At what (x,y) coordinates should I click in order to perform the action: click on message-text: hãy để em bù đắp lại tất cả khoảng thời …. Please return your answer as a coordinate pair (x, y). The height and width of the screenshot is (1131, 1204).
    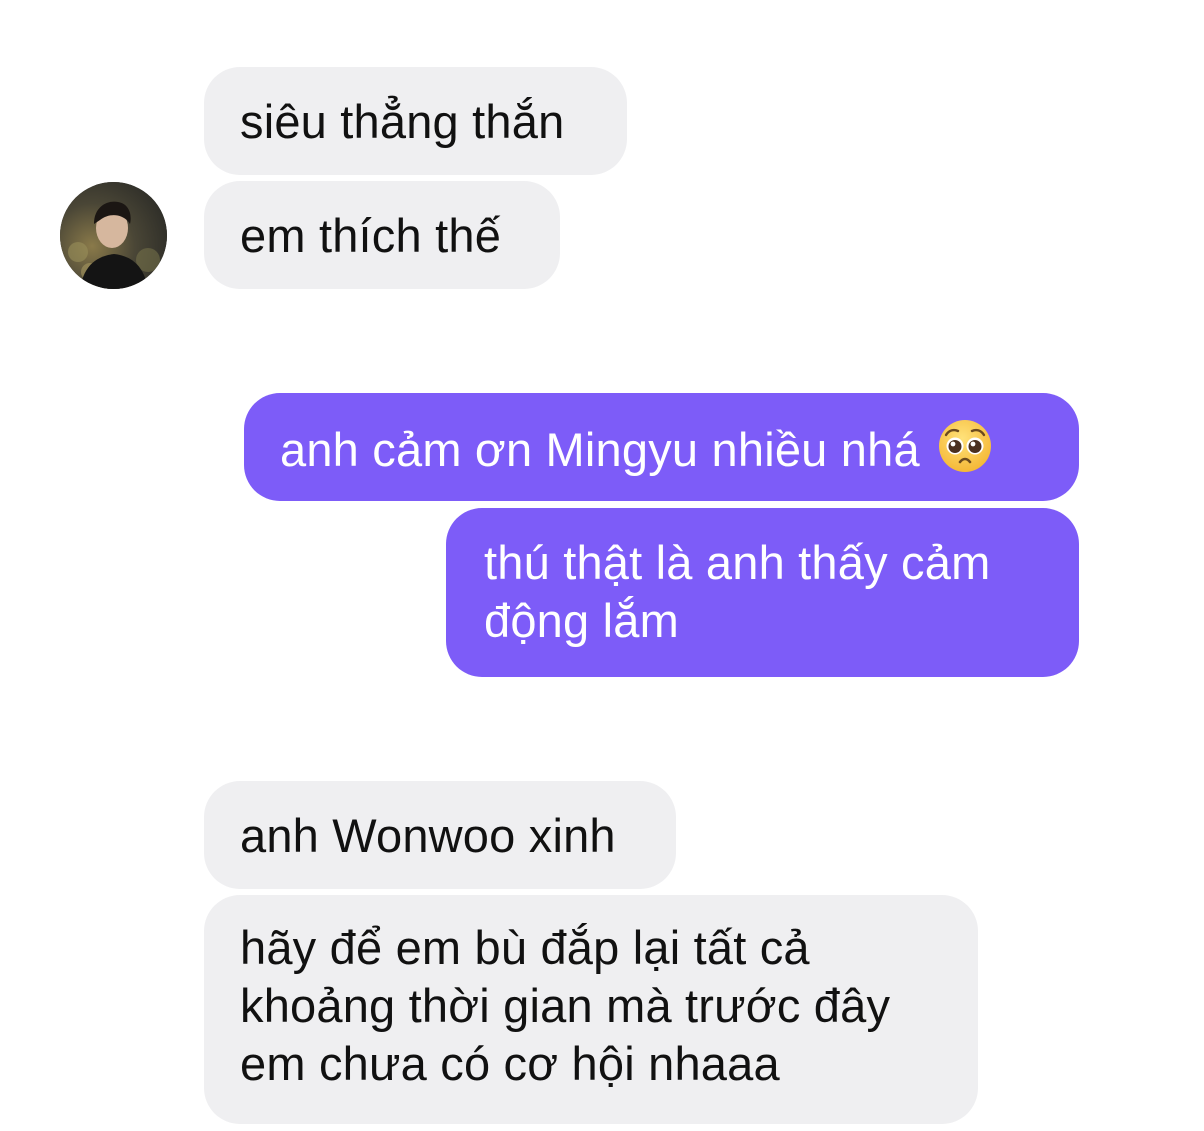
    Looking at the image, I should click on (565, 1005).